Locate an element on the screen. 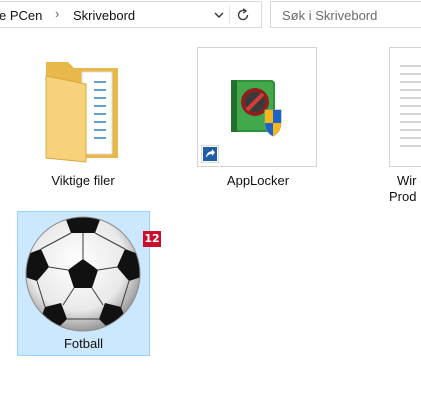  document-thumbnail is located at coordinates (405, 107).